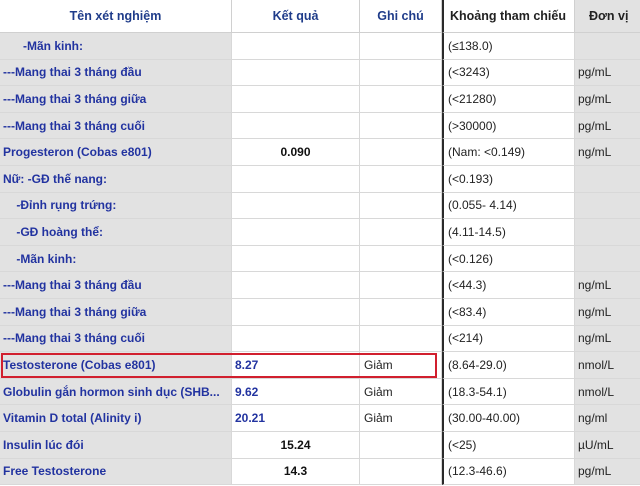  Describe the element at coordinates (508, 392) in the screenshot. I see `reference-range-cell: (18.3-54.1)` at that location.